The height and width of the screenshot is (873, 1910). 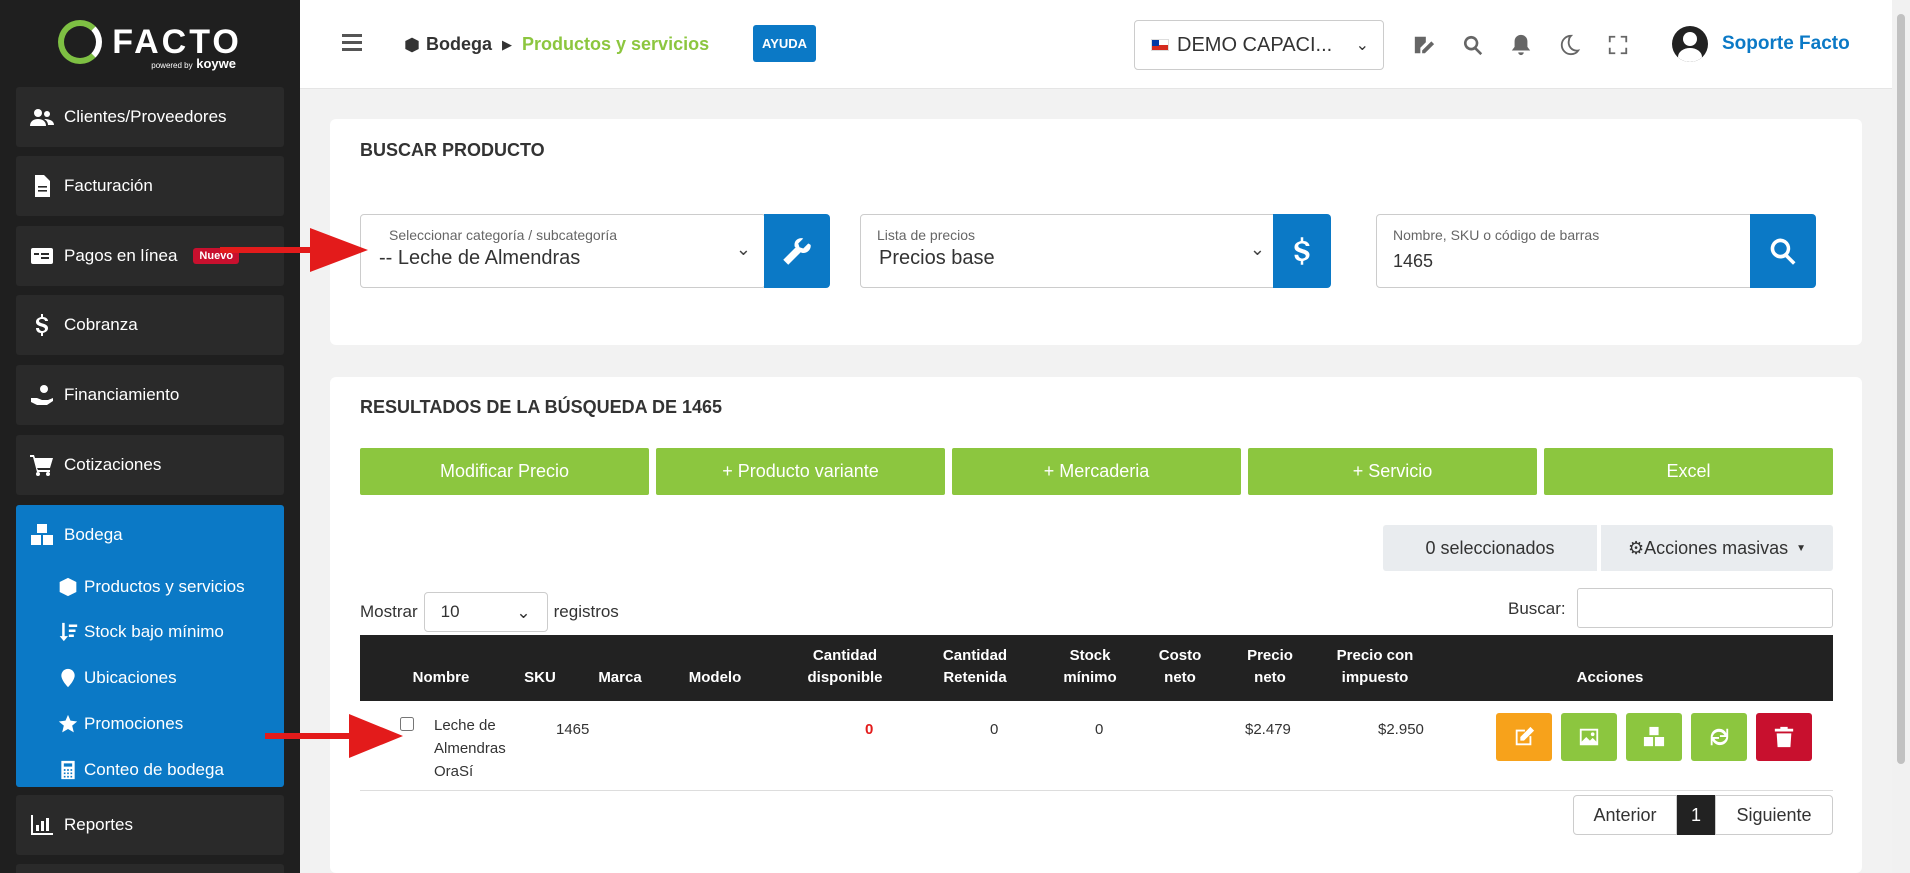 What do you see at coordinates (150, 325) in the screenshot?
I see `sidebar-item-cobranza: Cobranza` at bounding box center [150, 325].